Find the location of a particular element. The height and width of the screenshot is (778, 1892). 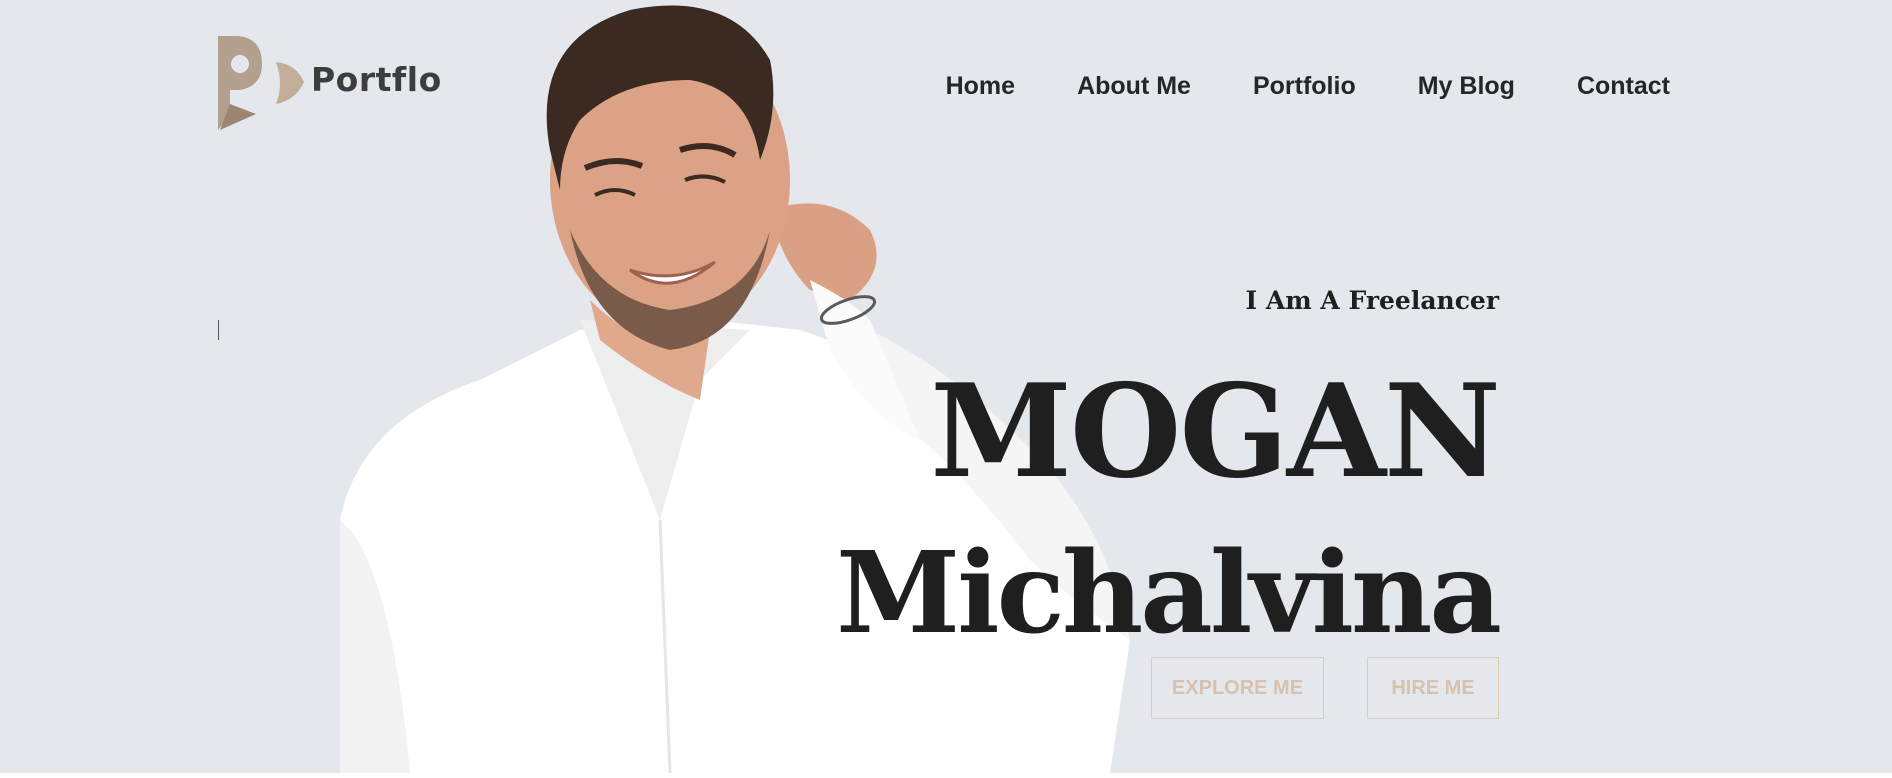

explore-me-button: EXPLORE ME is located at coordinates (1237, 688).